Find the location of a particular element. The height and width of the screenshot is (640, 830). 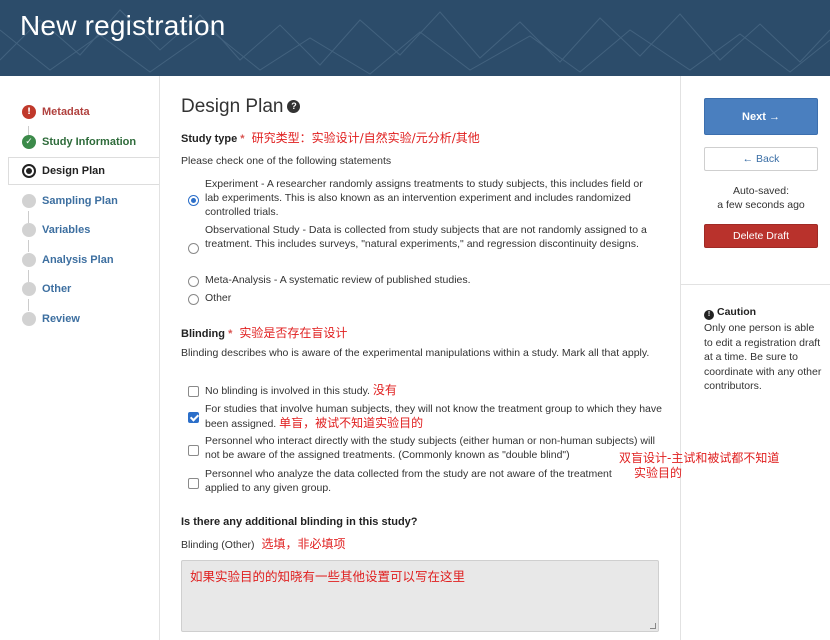

nav-item-review: Review is located at coordinates (83, 319).